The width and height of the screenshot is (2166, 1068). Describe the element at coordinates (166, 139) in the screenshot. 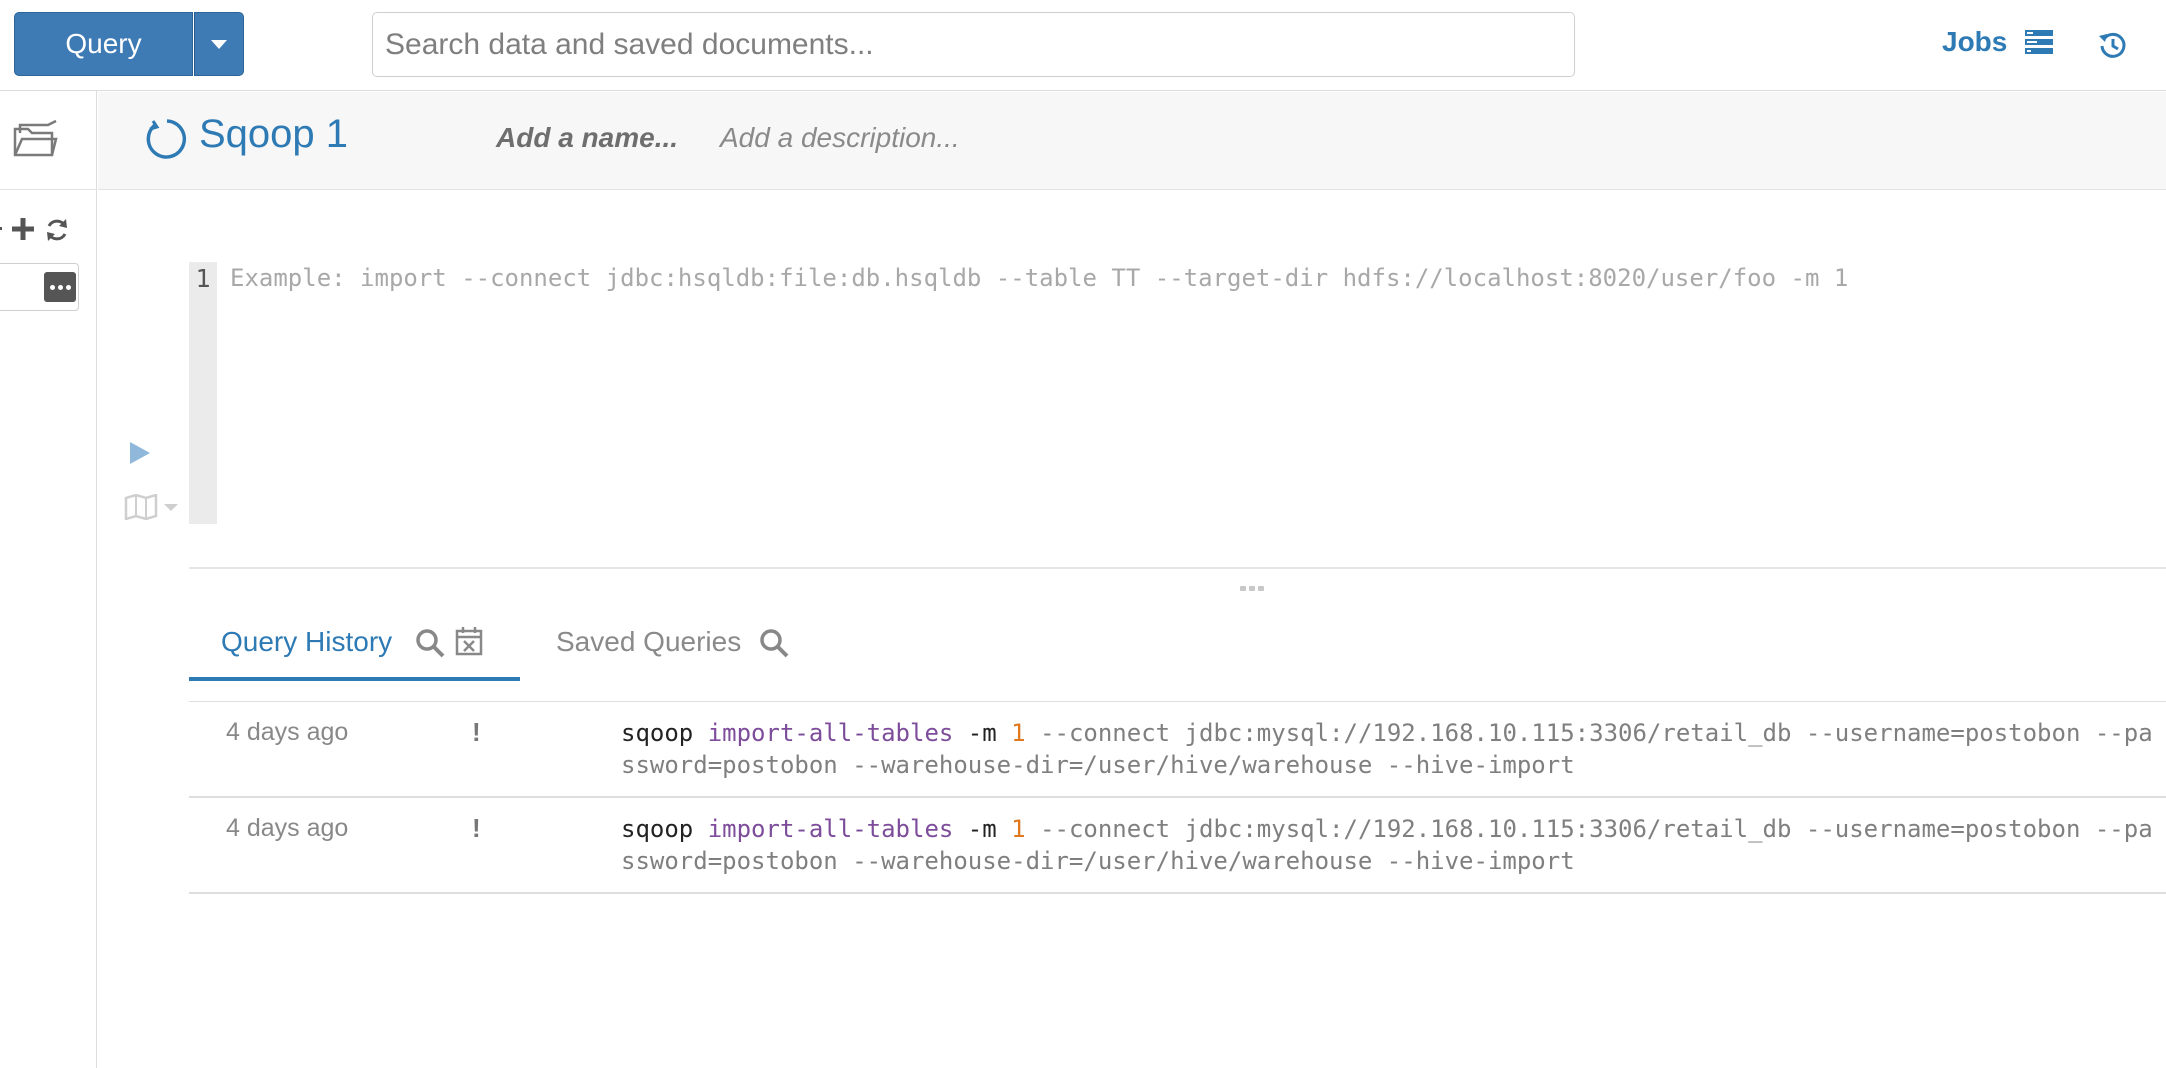

I see `sqoop-icon` at that location.